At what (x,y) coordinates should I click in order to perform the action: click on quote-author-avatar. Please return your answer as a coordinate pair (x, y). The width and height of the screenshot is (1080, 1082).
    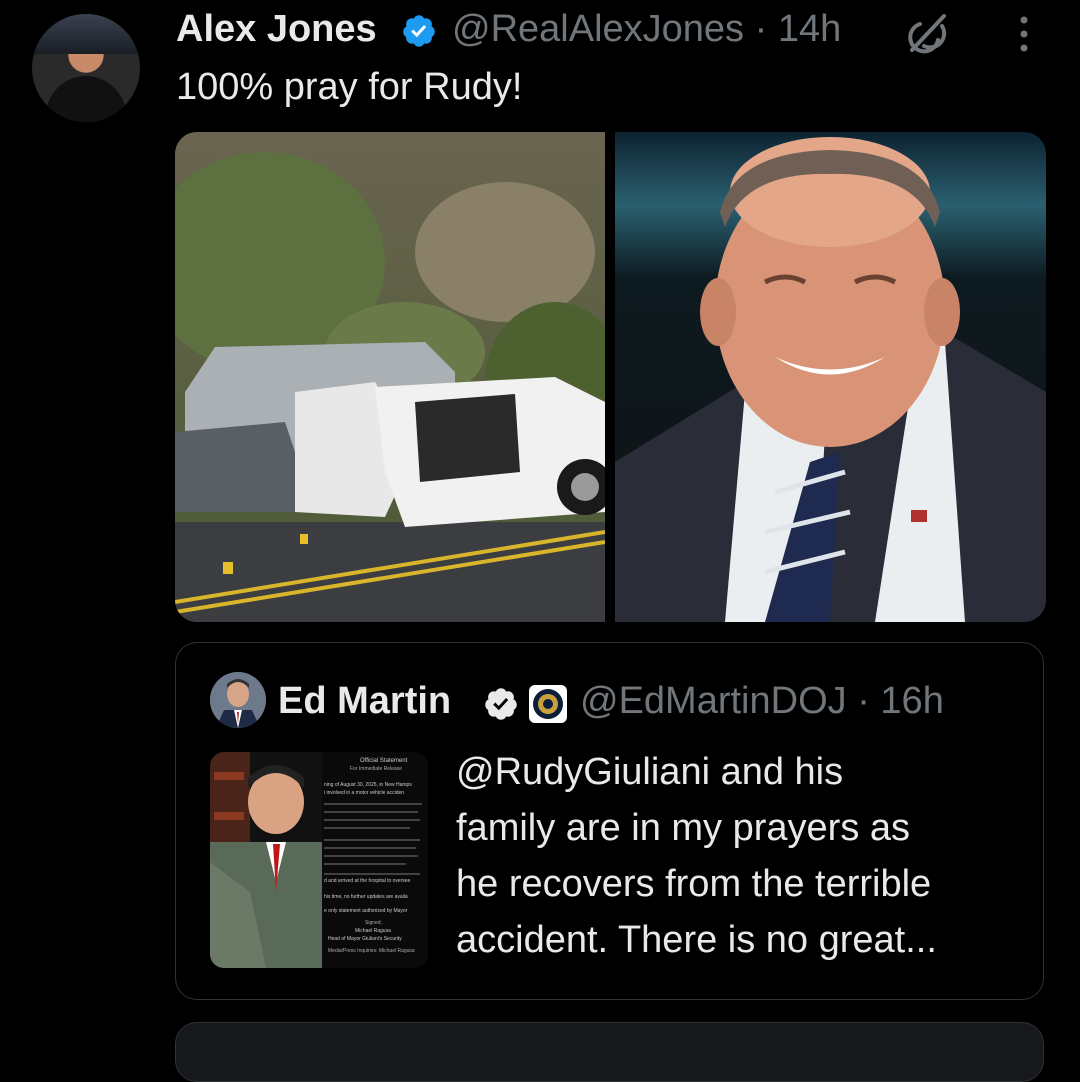
    Looking at the image, I should click on (238, 700).